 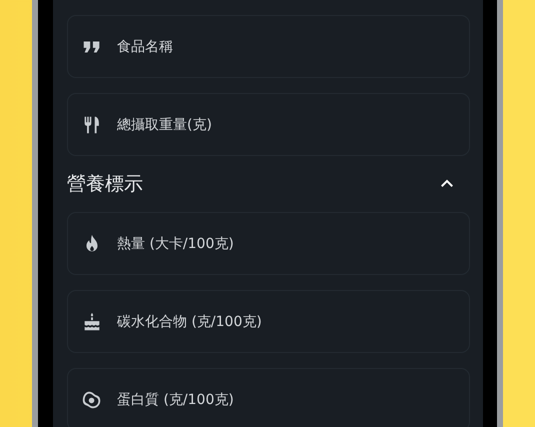 What do you see at coordinates (293, 400) in the screenshot?
I see `input-field: 蛋白質 (克/100克)` at bounding box center [293, 400].